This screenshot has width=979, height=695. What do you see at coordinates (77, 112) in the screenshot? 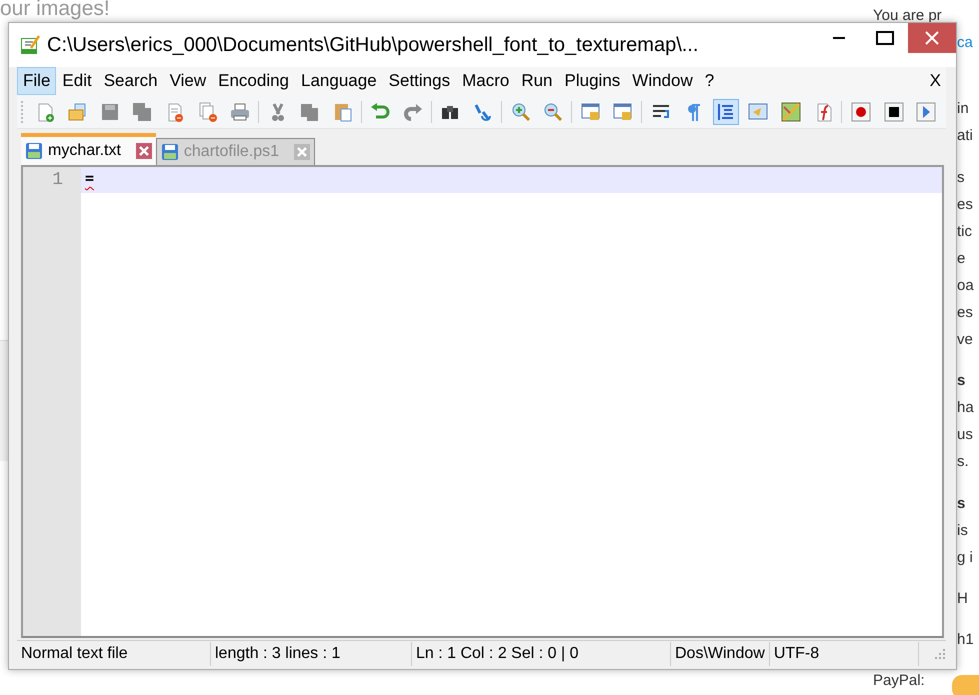
I see `folder-icon` at bounding box center [77, 112].